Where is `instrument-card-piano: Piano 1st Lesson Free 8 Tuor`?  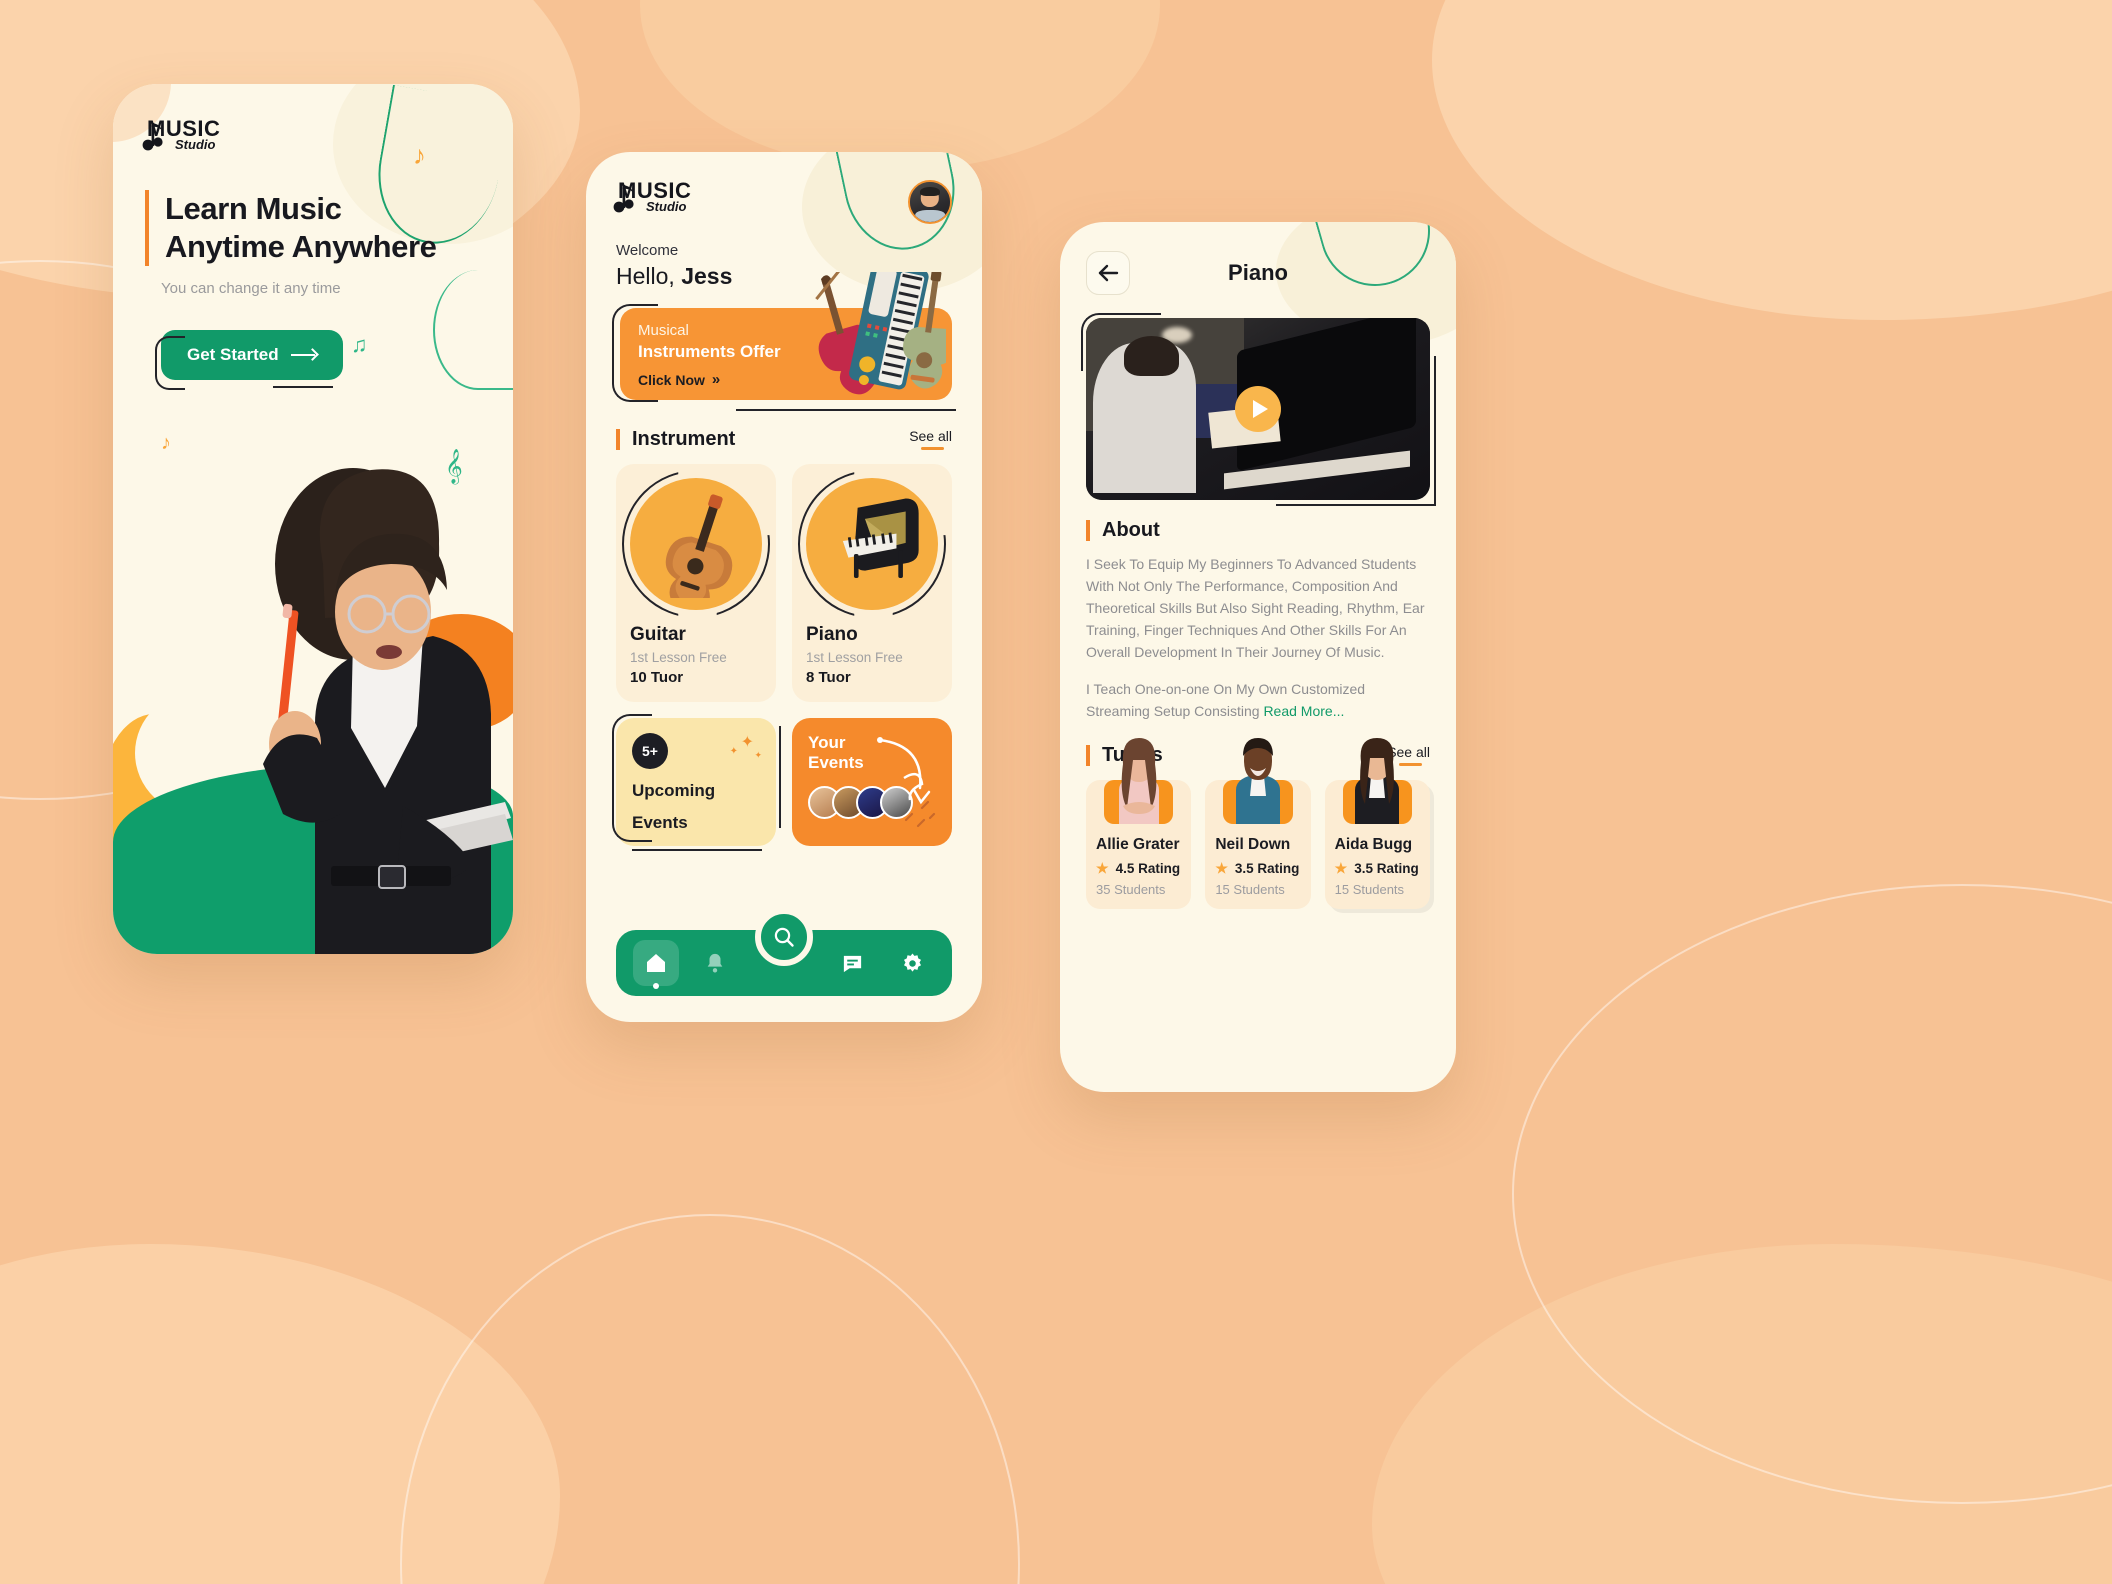
instrument-card-piano: Piano 1st Lesson Free 8 Tuor is located at coordinates (872, 583).